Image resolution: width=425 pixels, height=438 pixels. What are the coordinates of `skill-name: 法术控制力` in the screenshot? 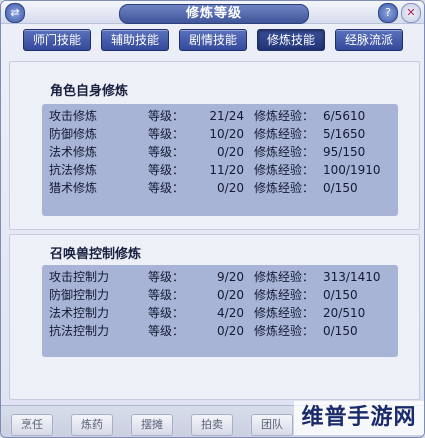 It's located at (79, 313).